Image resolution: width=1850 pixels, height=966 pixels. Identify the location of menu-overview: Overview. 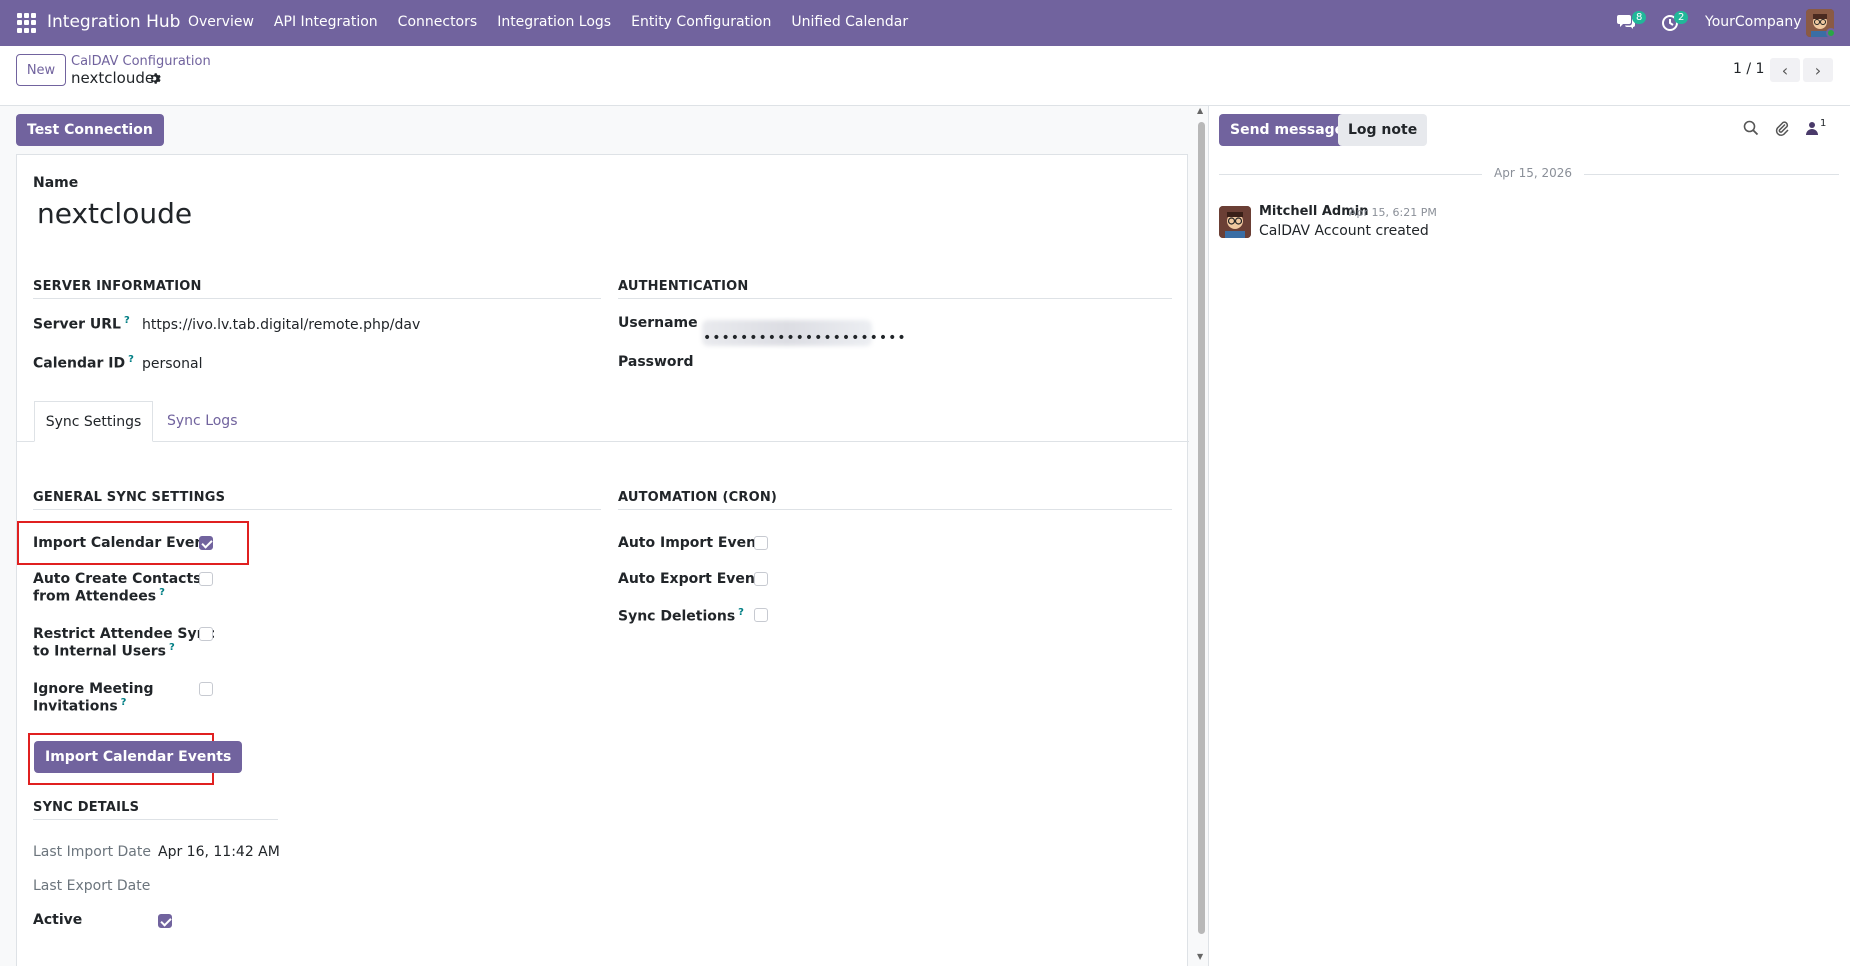
(221, 22).